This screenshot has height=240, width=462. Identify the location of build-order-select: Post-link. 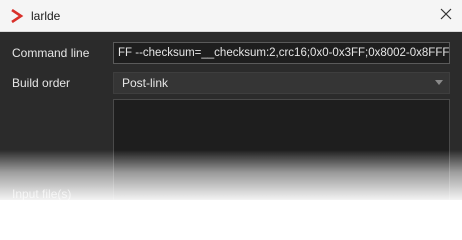
(281, 83).